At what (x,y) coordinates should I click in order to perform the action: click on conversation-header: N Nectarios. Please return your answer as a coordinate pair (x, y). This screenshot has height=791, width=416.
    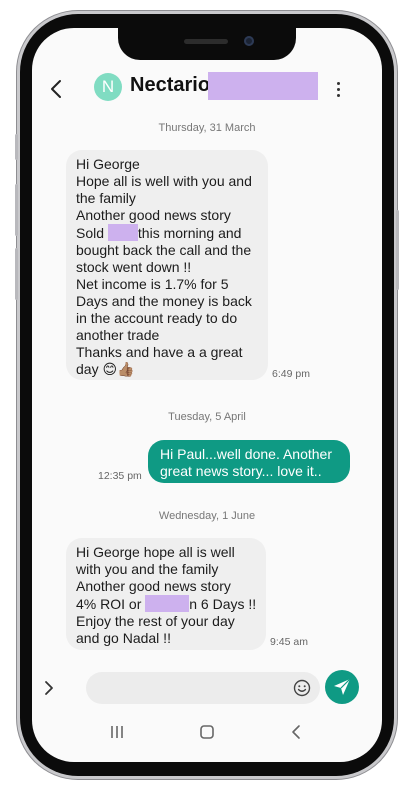
    Looking at the image, I should click on (207, 89).